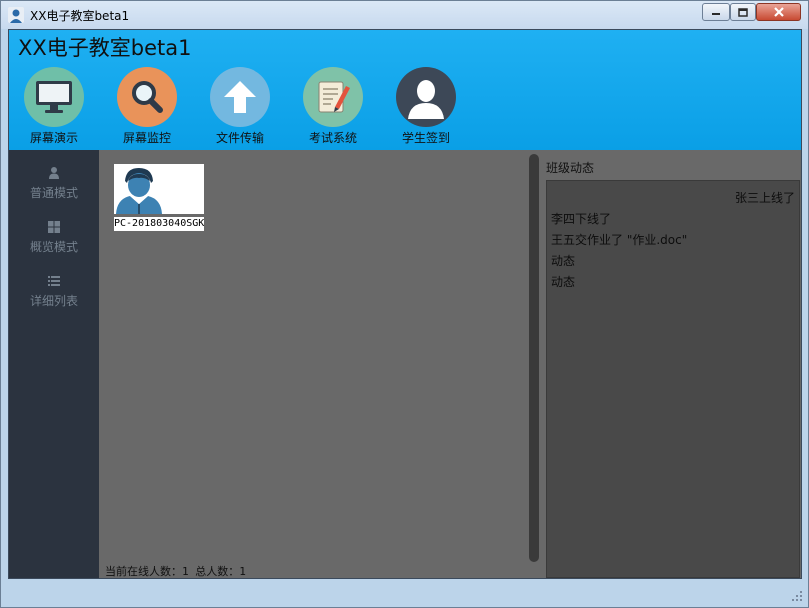  Describe the element at coordinates (332, 138) in the screenshot. I see `toolbar-label: 考试系统` at that location.